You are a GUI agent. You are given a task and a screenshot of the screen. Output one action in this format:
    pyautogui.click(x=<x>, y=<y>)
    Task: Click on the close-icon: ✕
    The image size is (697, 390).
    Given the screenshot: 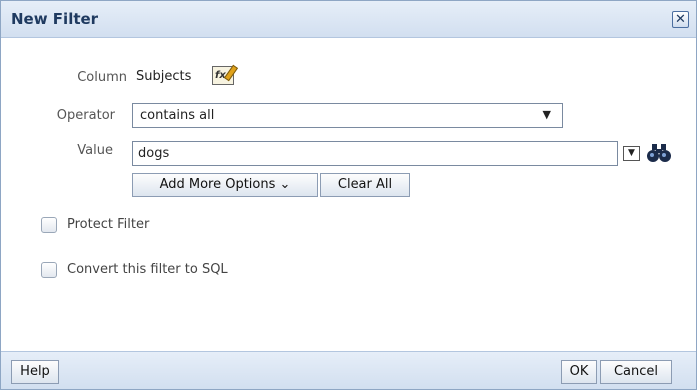 What is the action you would take?
    pyautogui.click(x=680, y=19)
    